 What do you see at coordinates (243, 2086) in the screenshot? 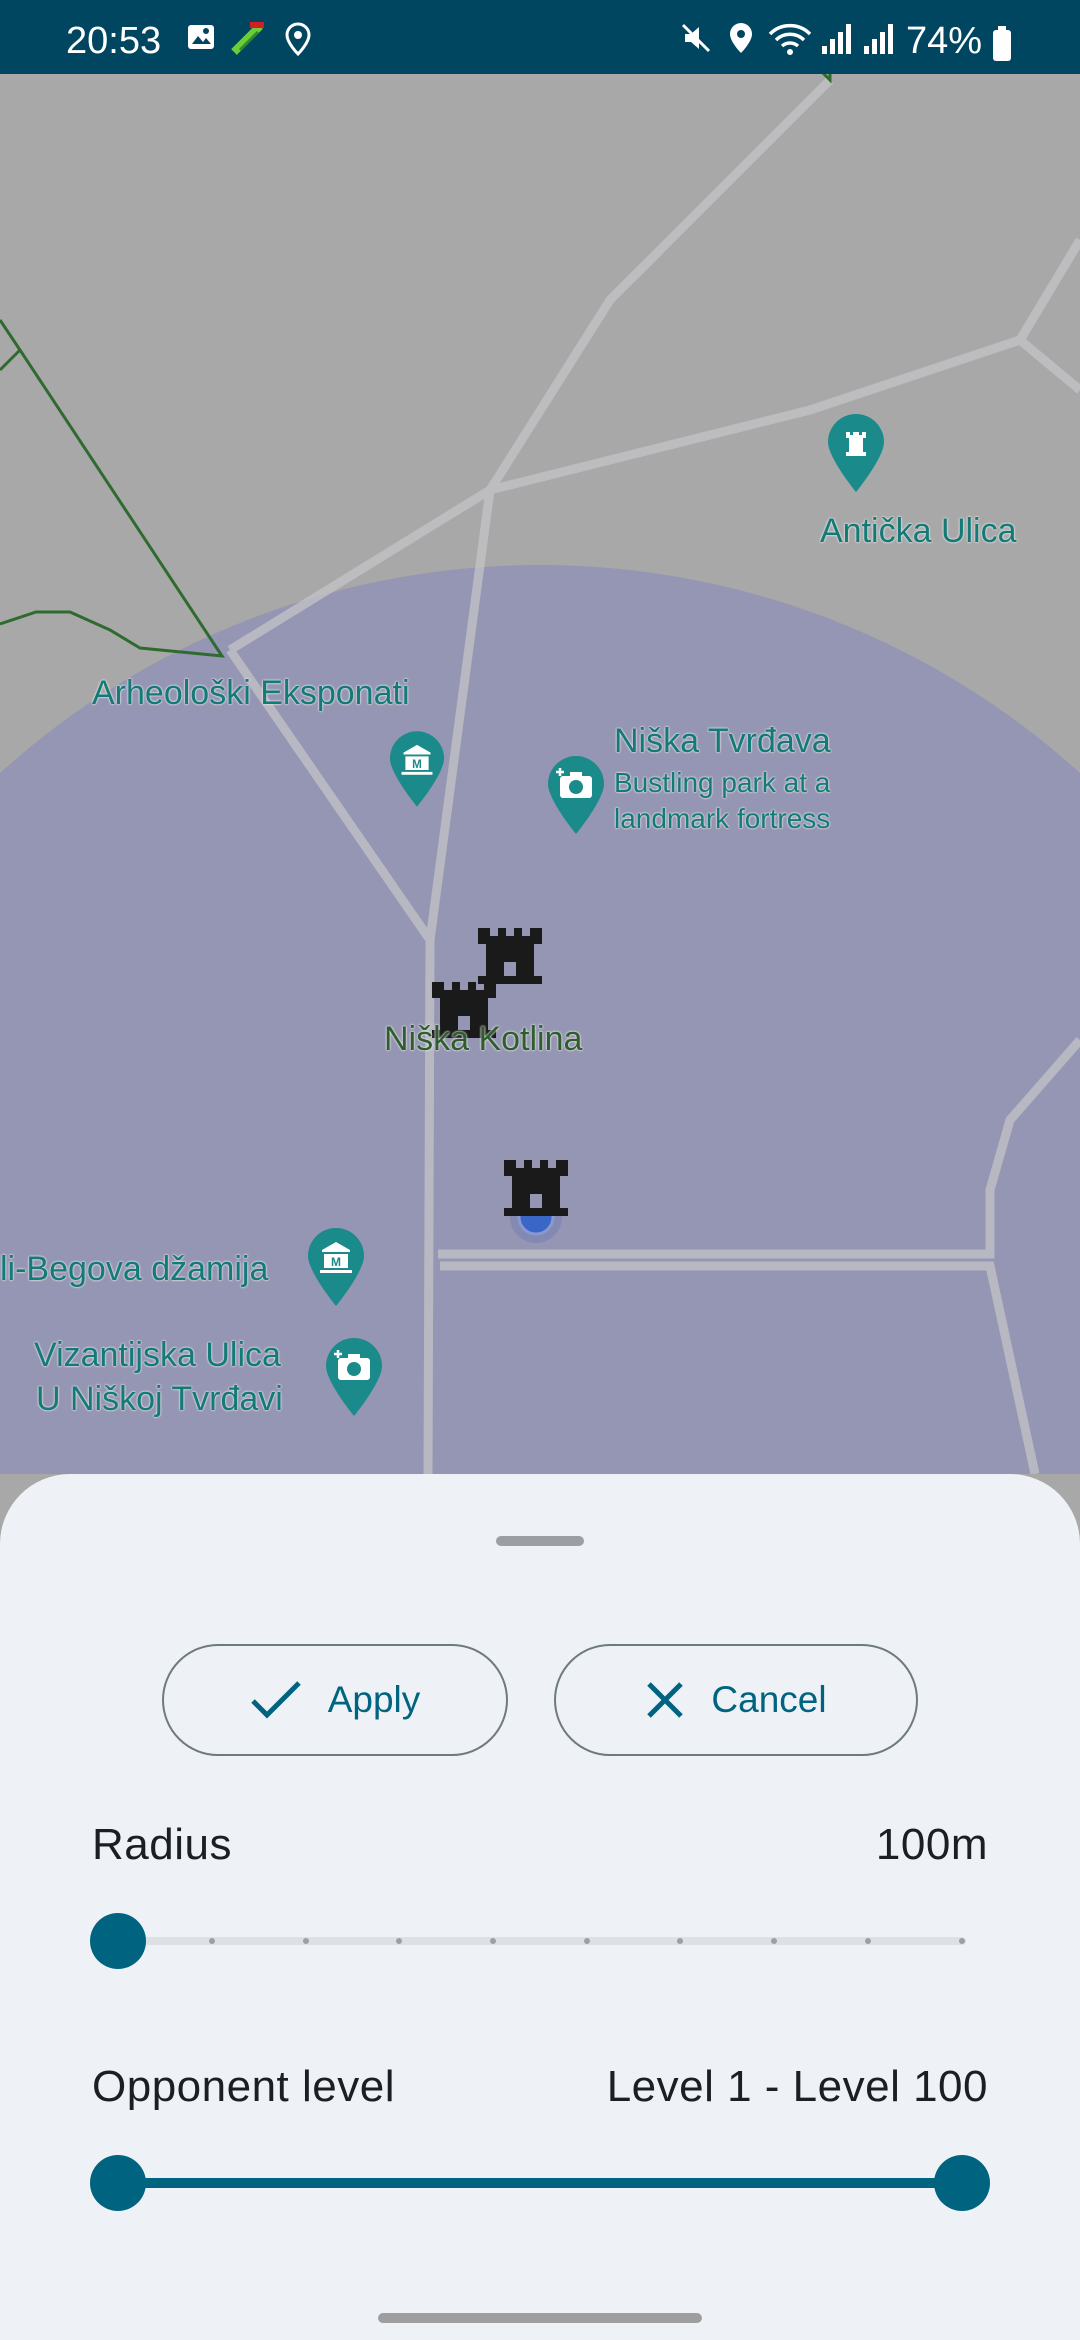
I see `opponent-level-label: Opponent level` at bounding box center [243, 2086].